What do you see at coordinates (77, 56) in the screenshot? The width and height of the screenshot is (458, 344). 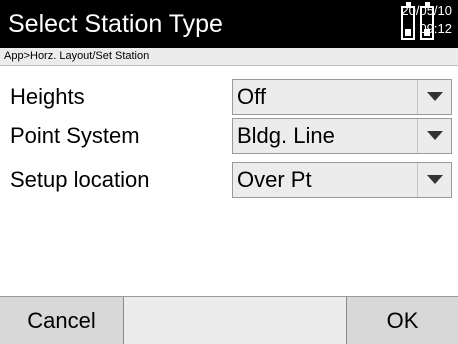 I see `breadcrumb-text: App>Horz. Layout/Set Station` at bounding box center [77, 56].